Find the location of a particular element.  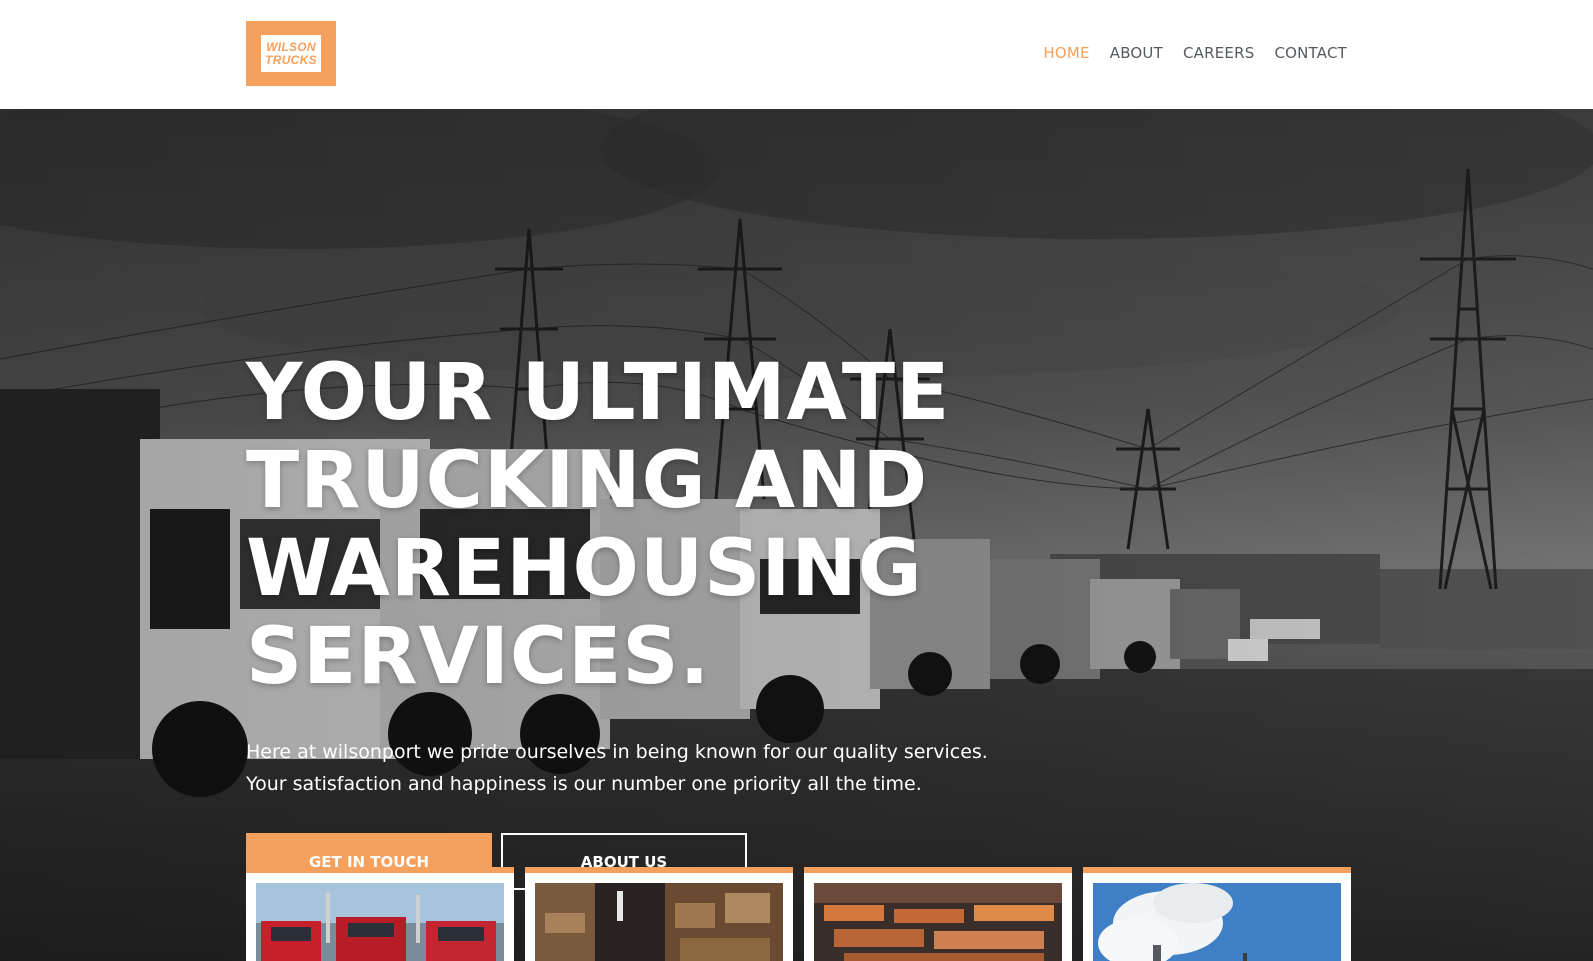

logo-line-2: TRUCKS is located at coordinates (291, 59).